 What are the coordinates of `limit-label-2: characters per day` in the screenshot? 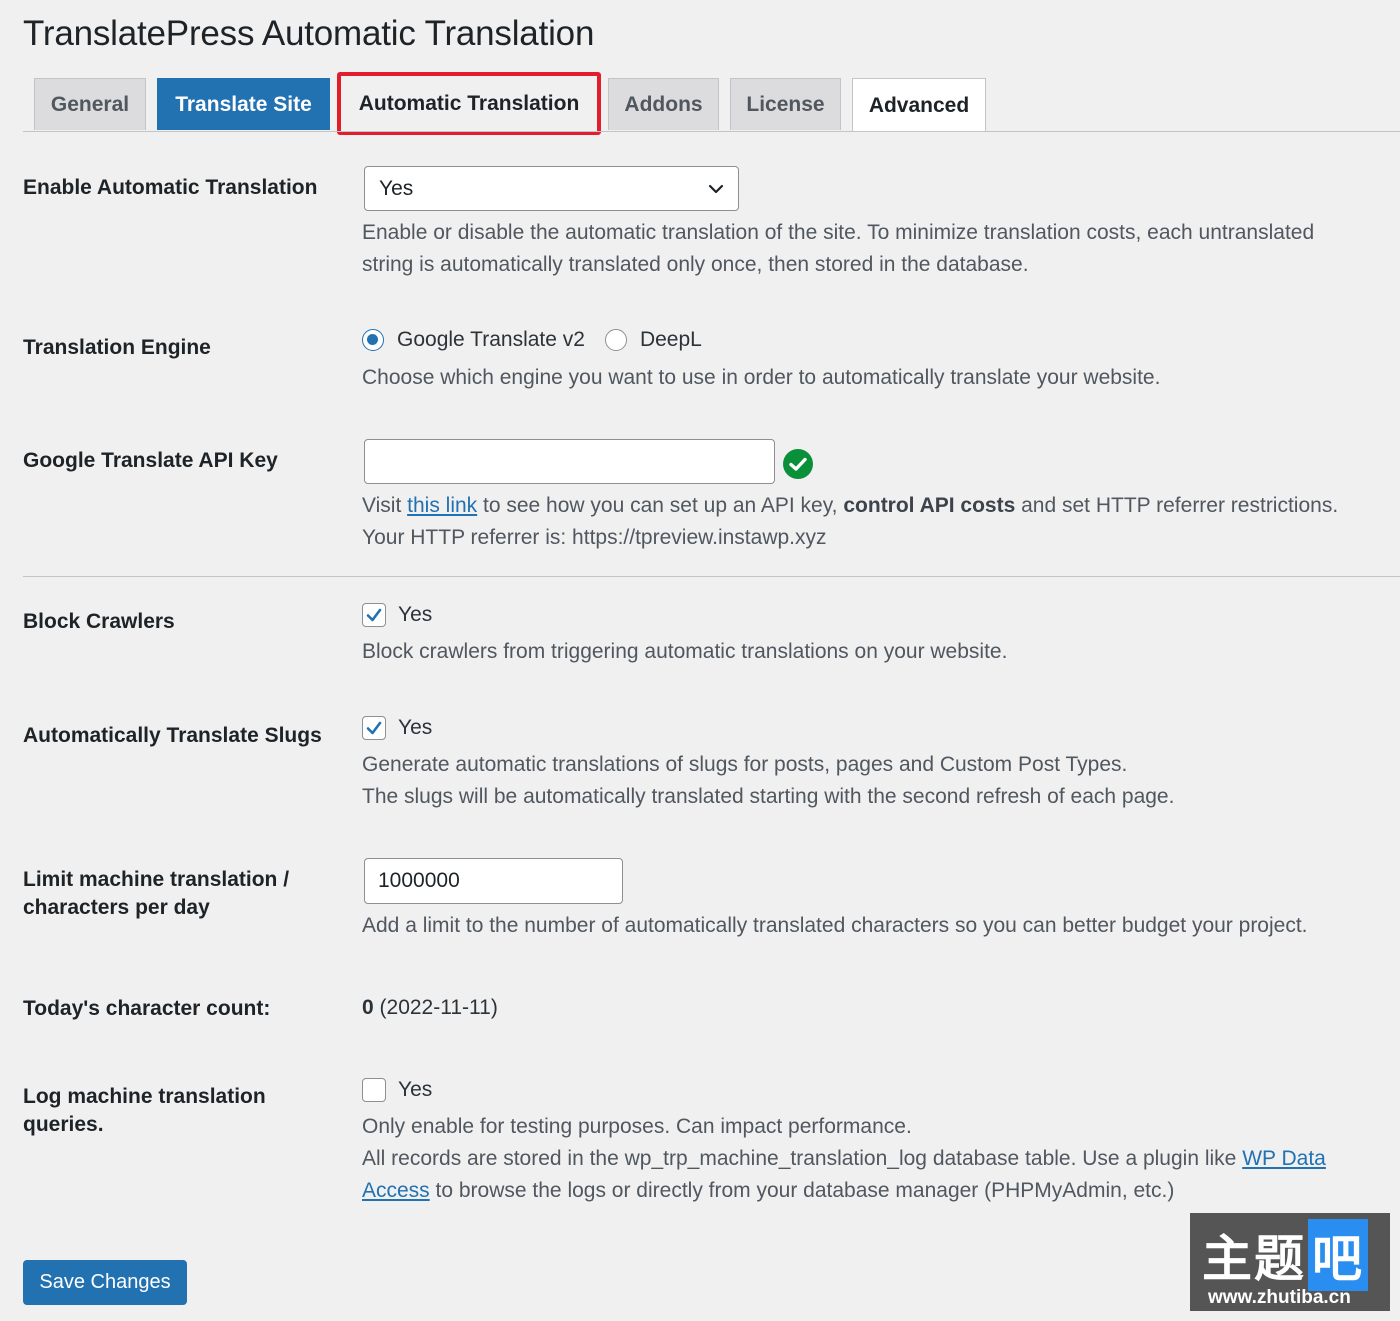 It's located at (116, 907).